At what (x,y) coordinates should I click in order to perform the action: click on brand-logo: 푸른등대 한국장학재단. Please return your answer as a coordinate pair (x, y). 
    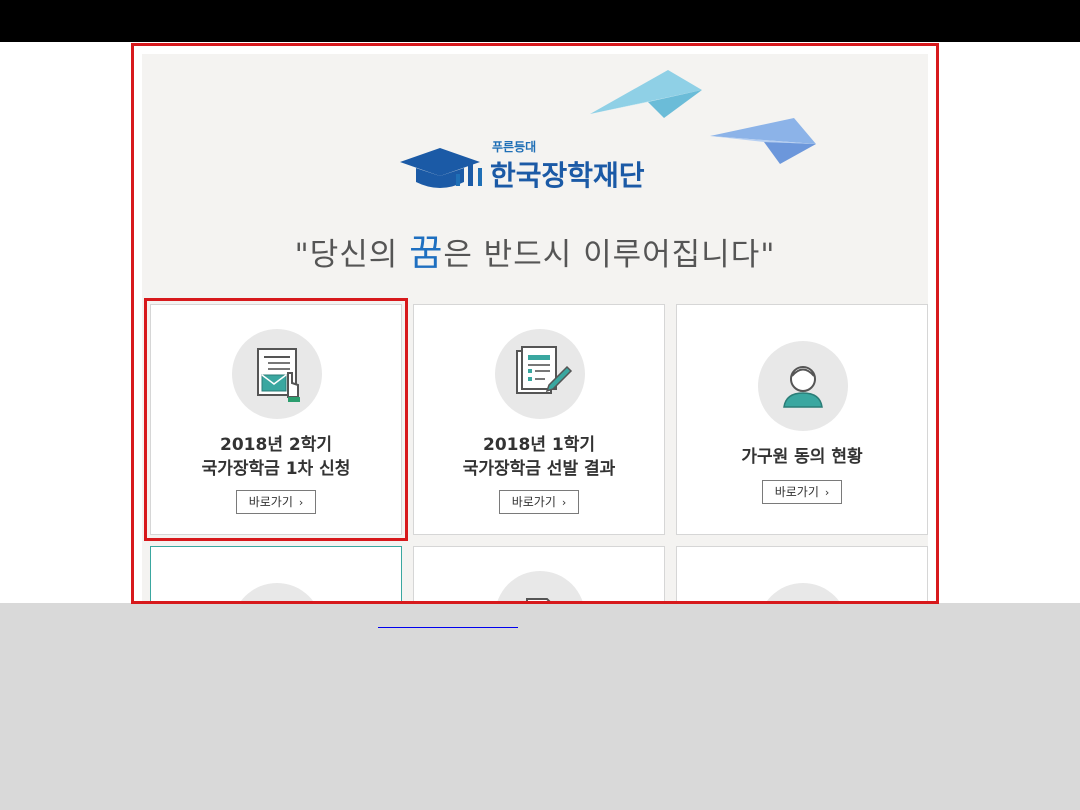
    Looking at the image, I should click on (534, 167).